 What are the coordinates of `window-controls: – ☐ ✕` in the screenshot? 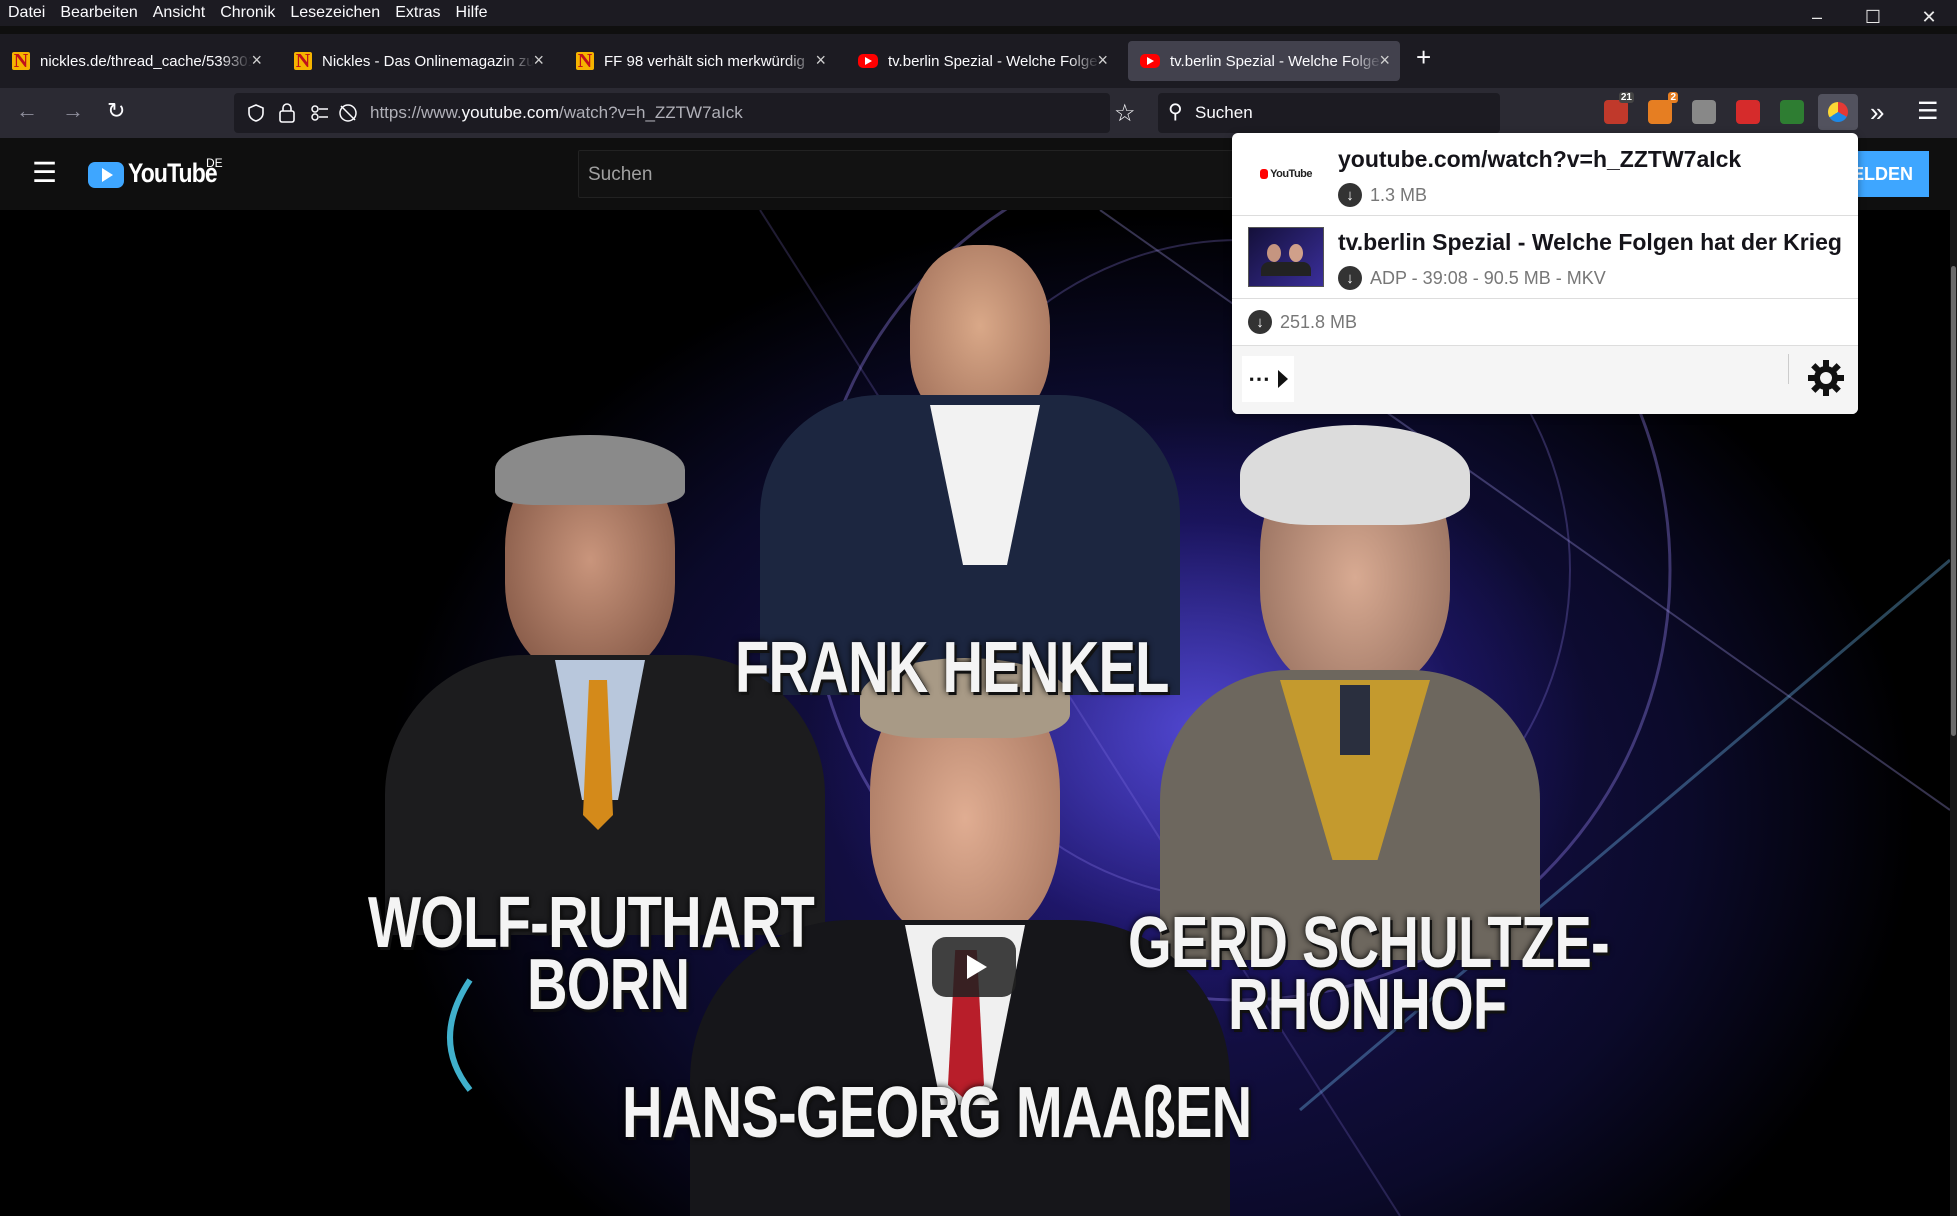 It's located at (1873, 17).